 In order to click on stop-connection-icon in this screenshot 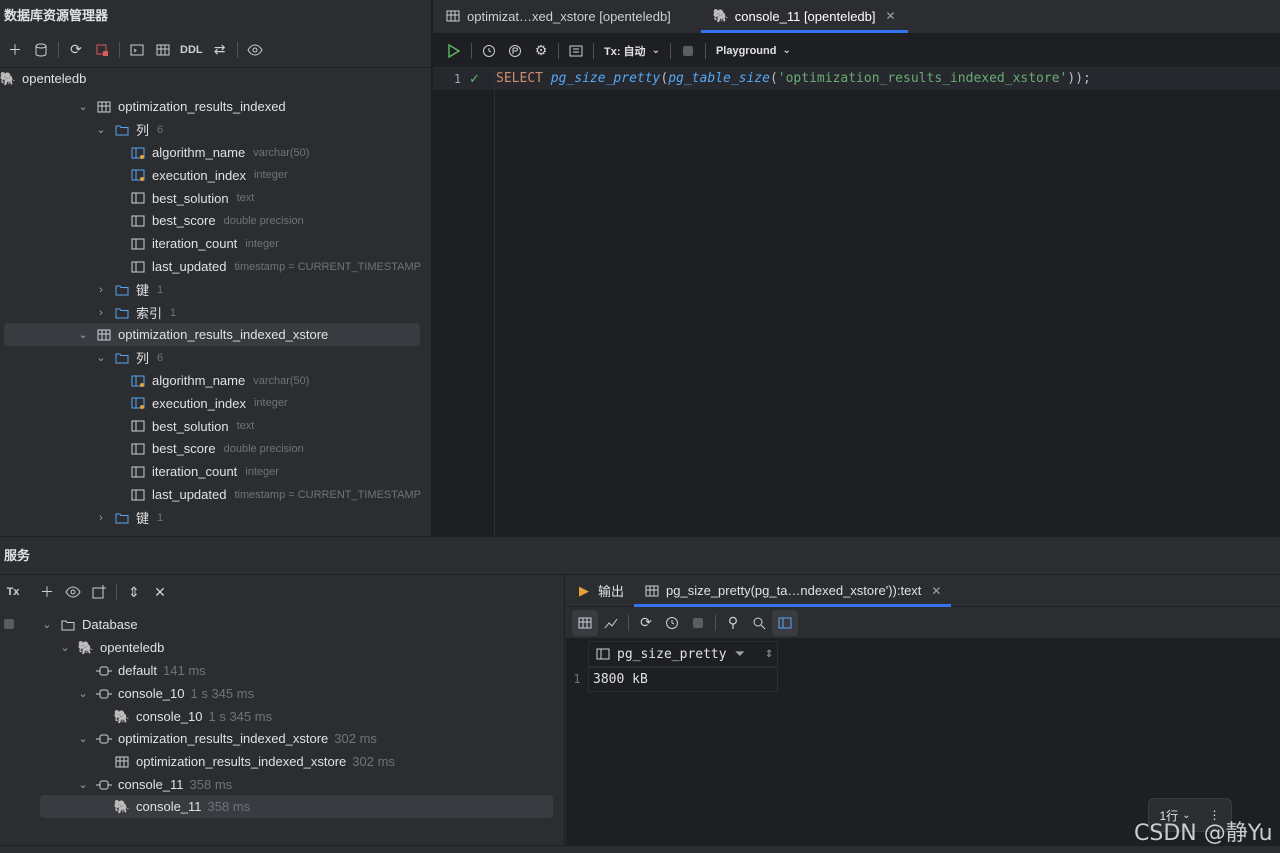, I will do `click(102, 50)`.